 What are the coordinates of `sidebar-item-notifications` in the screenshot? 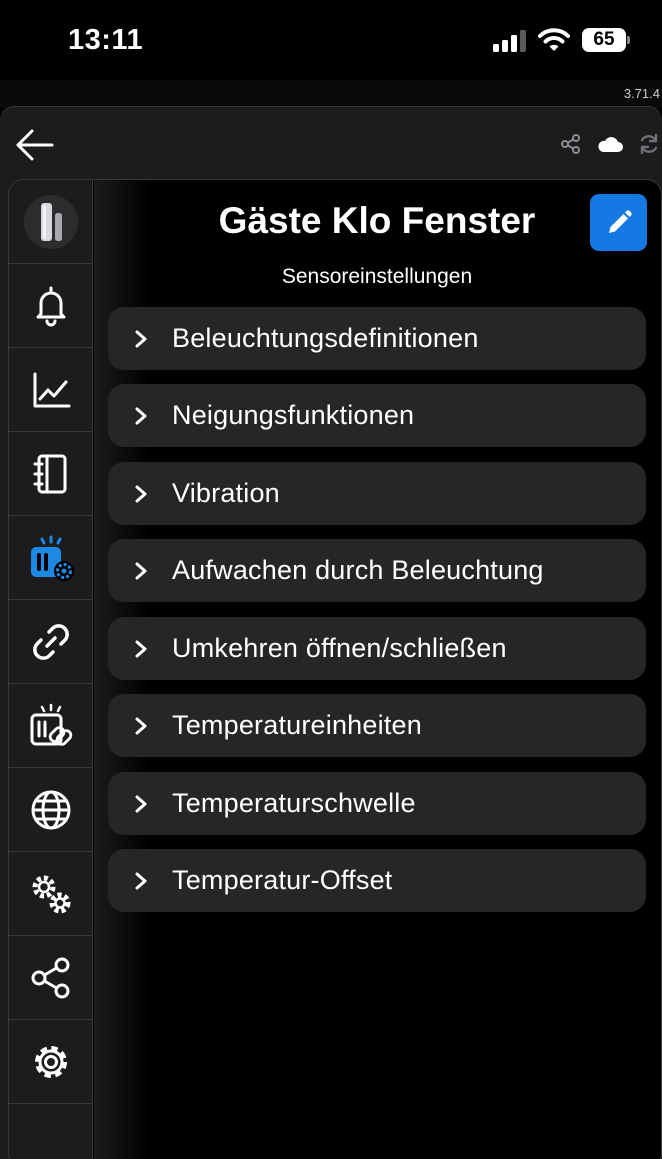 It's located at (51, 306).